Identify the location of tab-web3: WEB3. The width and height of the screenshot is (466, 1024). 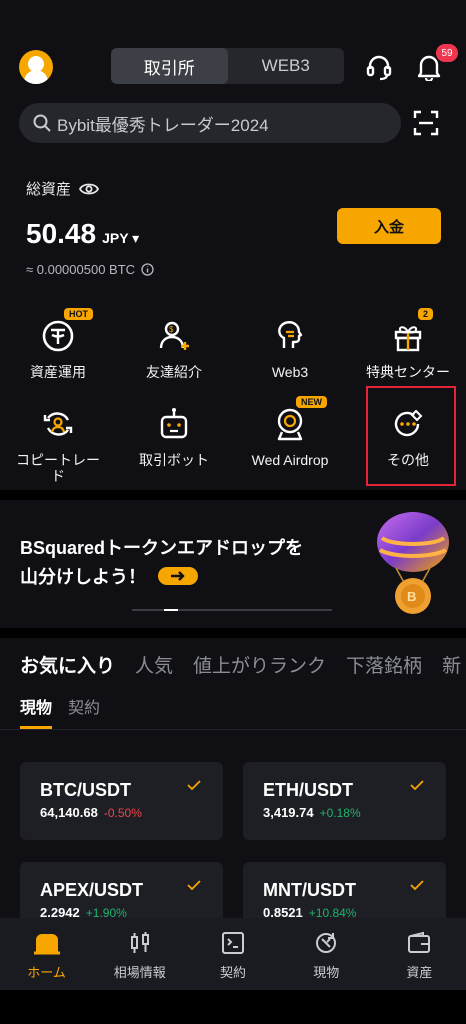
(286, 66).